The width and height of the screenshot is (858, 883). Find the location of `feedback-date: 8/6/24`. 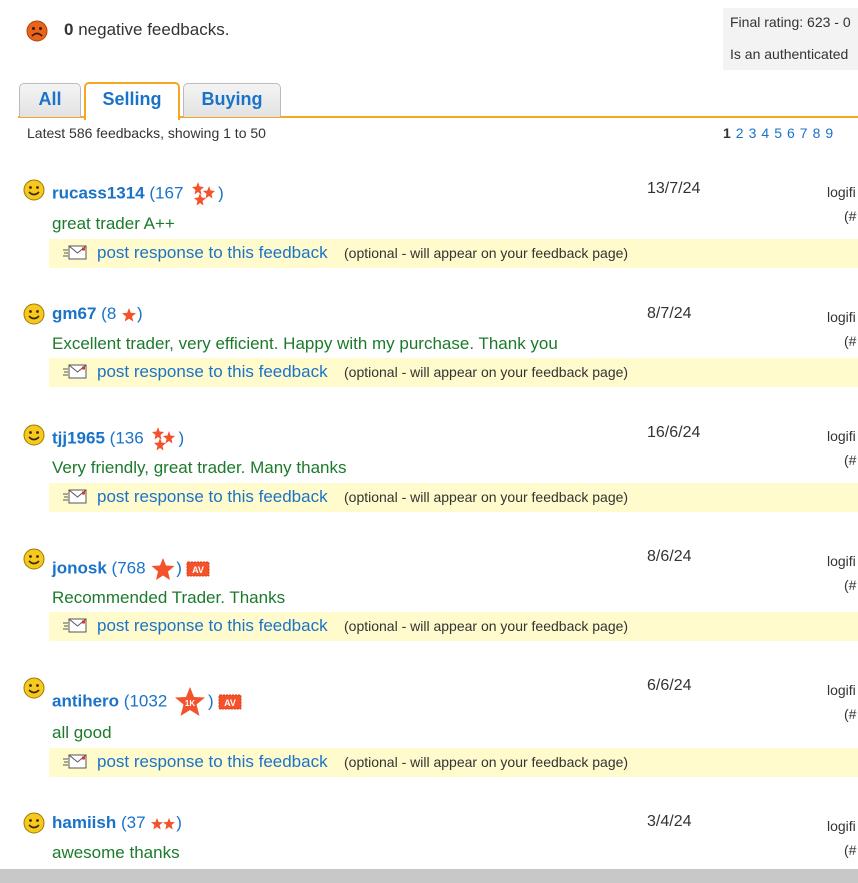

feedback-date: 8/6/24 is located at coordinates (669, 556).